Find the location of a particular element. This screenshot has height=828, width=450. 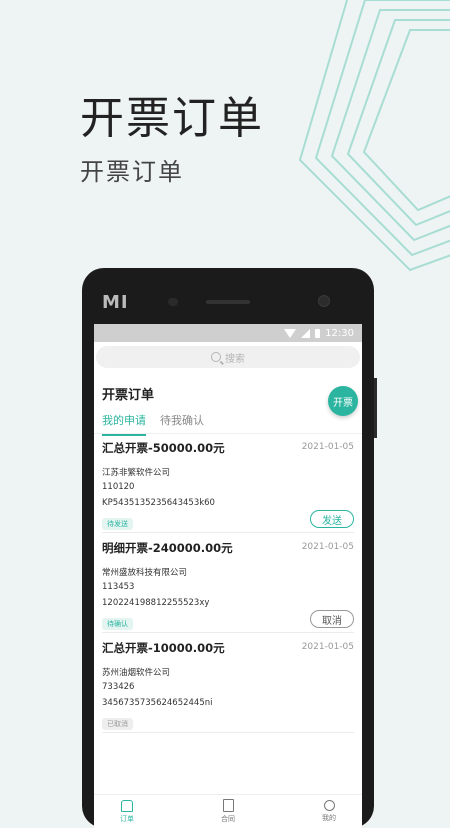

bottom-navigation: 订单 合同 我的 is located at coordinates (228, 811).